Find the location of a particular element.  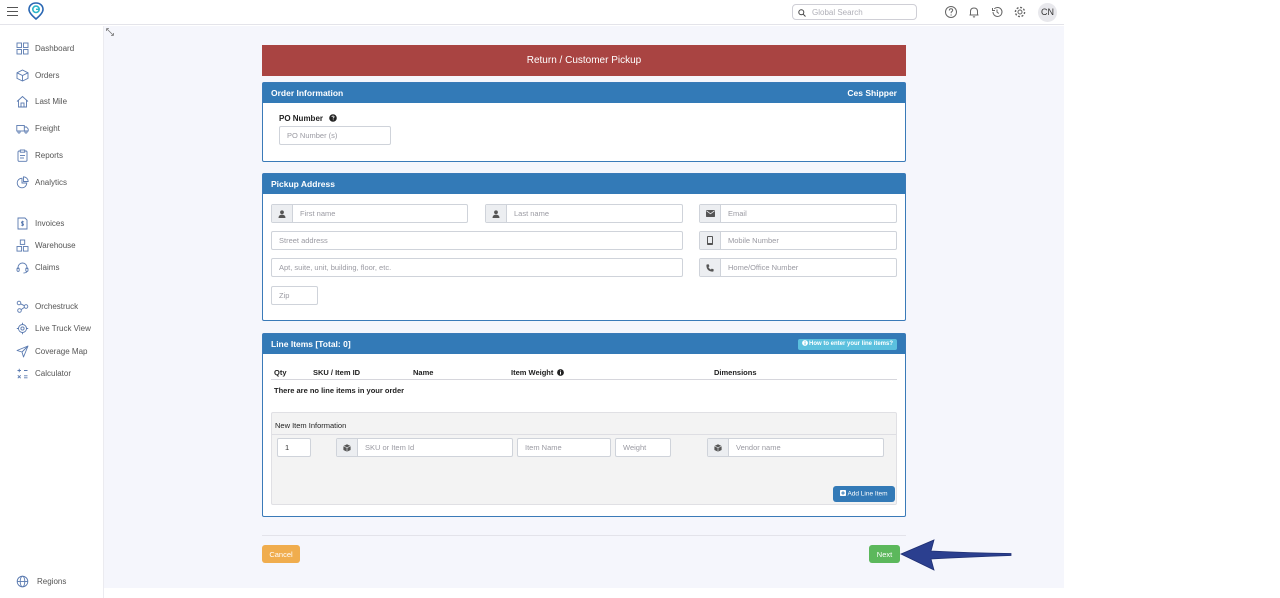

sidebar-item-live-truck-view: Live Truck View is located at coordinates (53, 328).